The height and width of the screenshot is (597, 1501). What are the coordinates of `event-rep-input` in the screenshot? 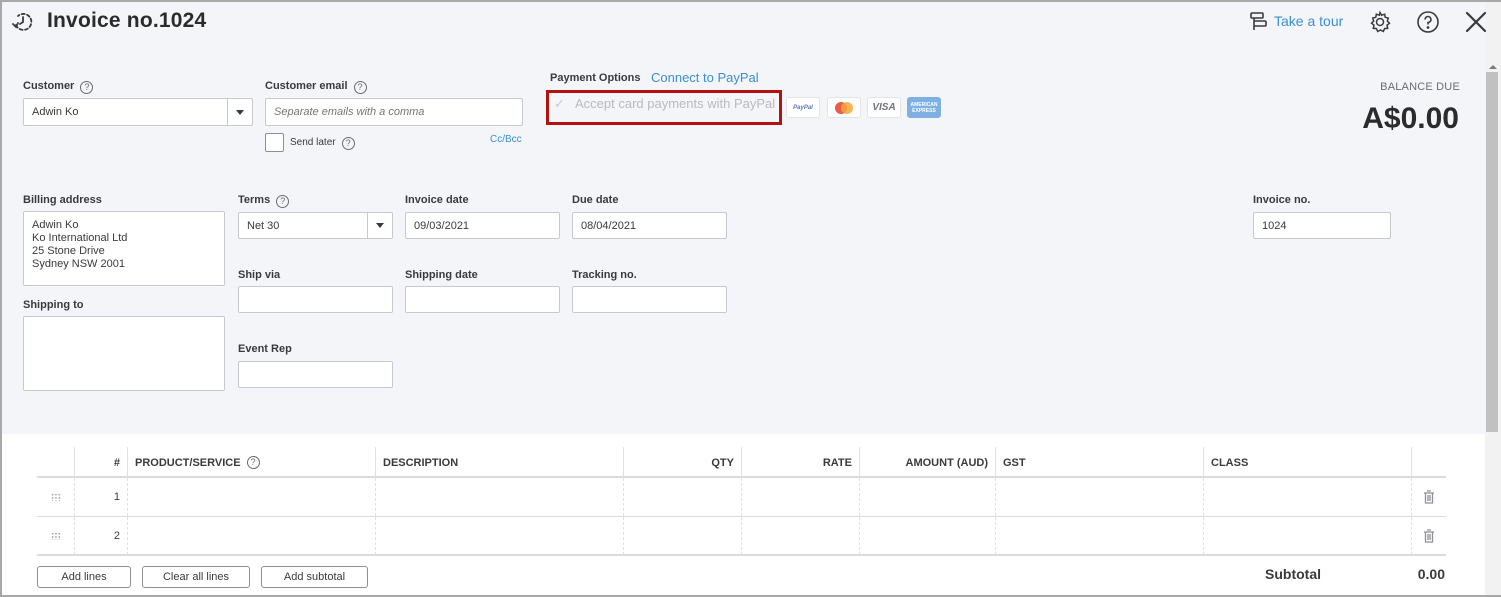 It's located at (315, 374).